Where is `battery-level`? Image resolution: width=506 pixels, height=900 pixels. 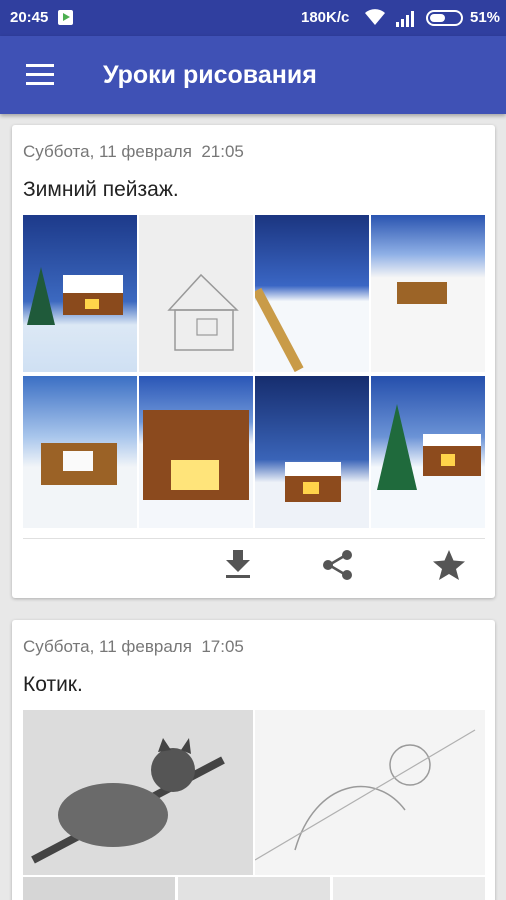
battery-level is located at coordinates (437, 18).